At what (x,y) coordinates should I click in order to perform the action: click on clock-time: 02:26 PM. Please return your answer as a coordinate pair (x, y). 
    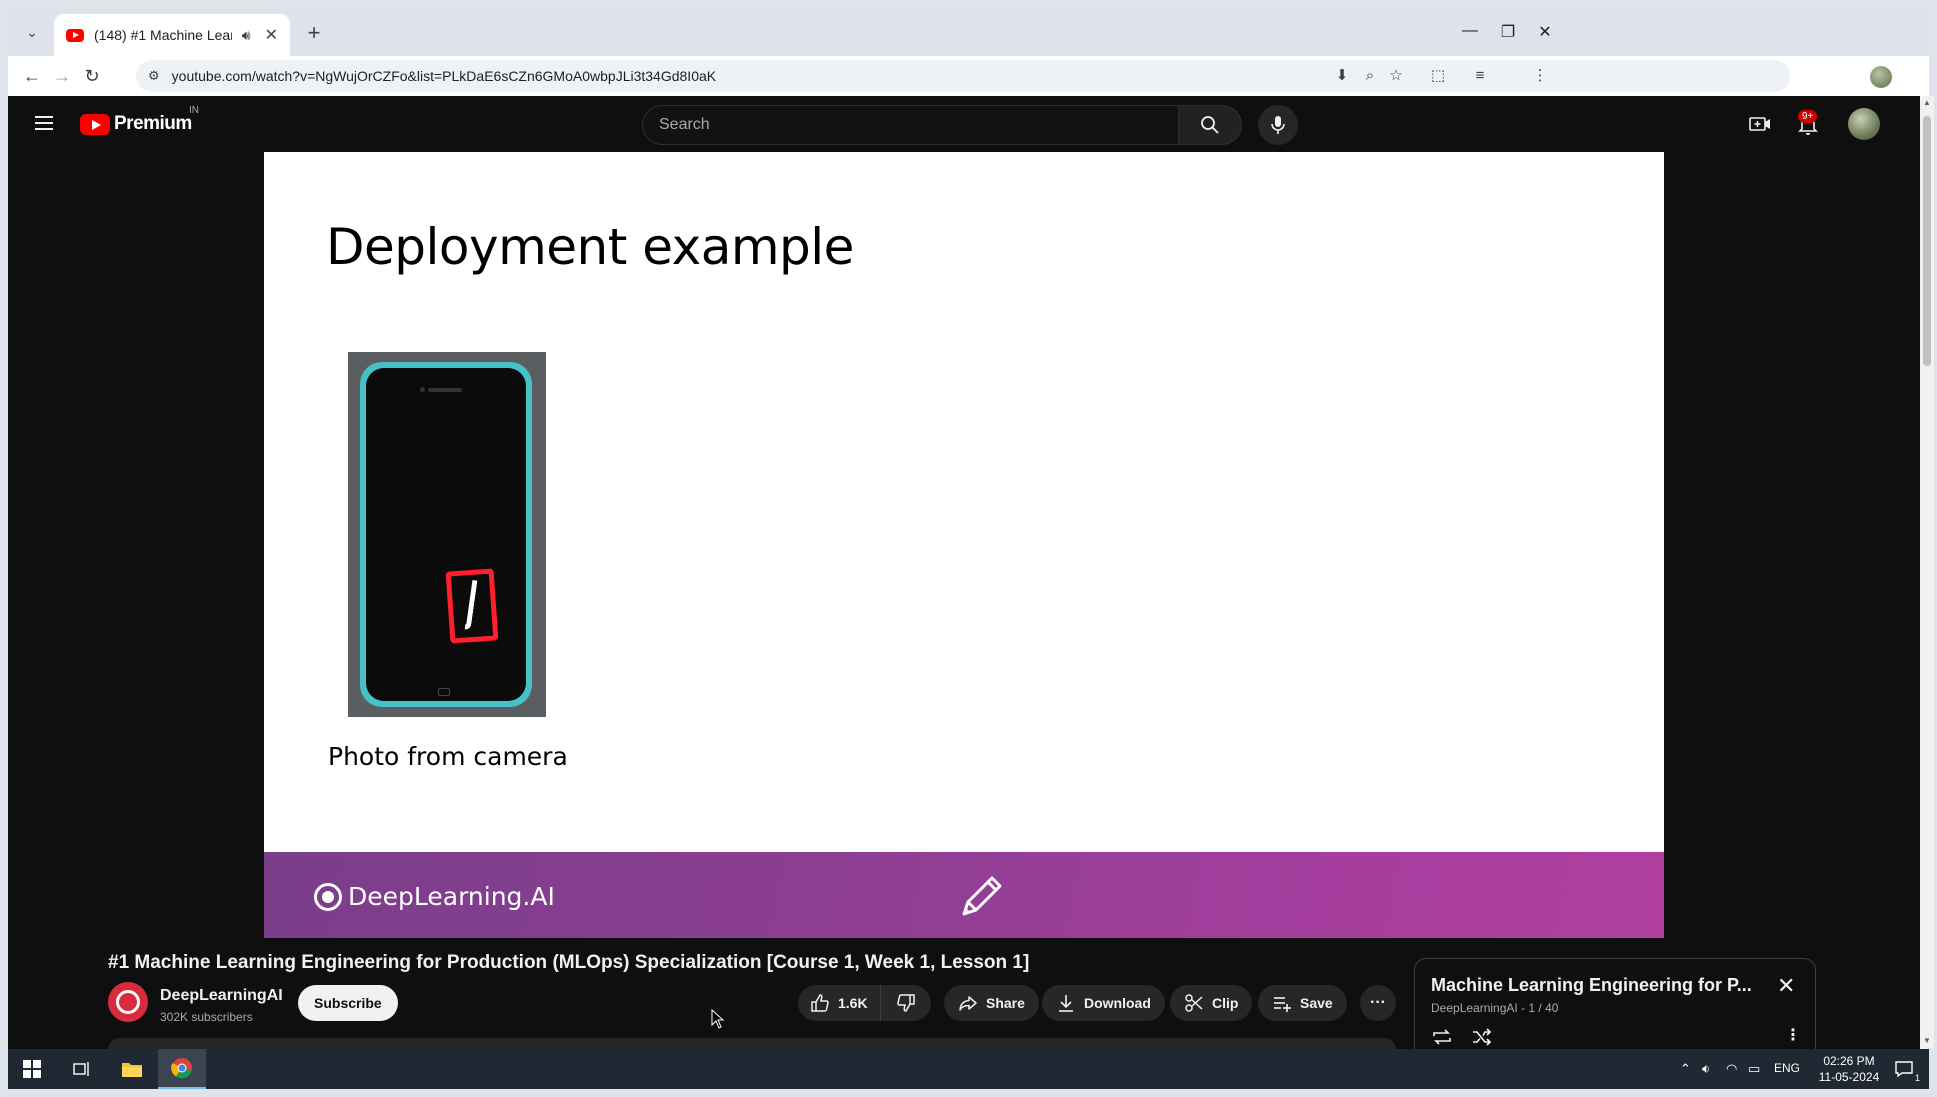
    Looking at the image, I should click on (1849, 1061).